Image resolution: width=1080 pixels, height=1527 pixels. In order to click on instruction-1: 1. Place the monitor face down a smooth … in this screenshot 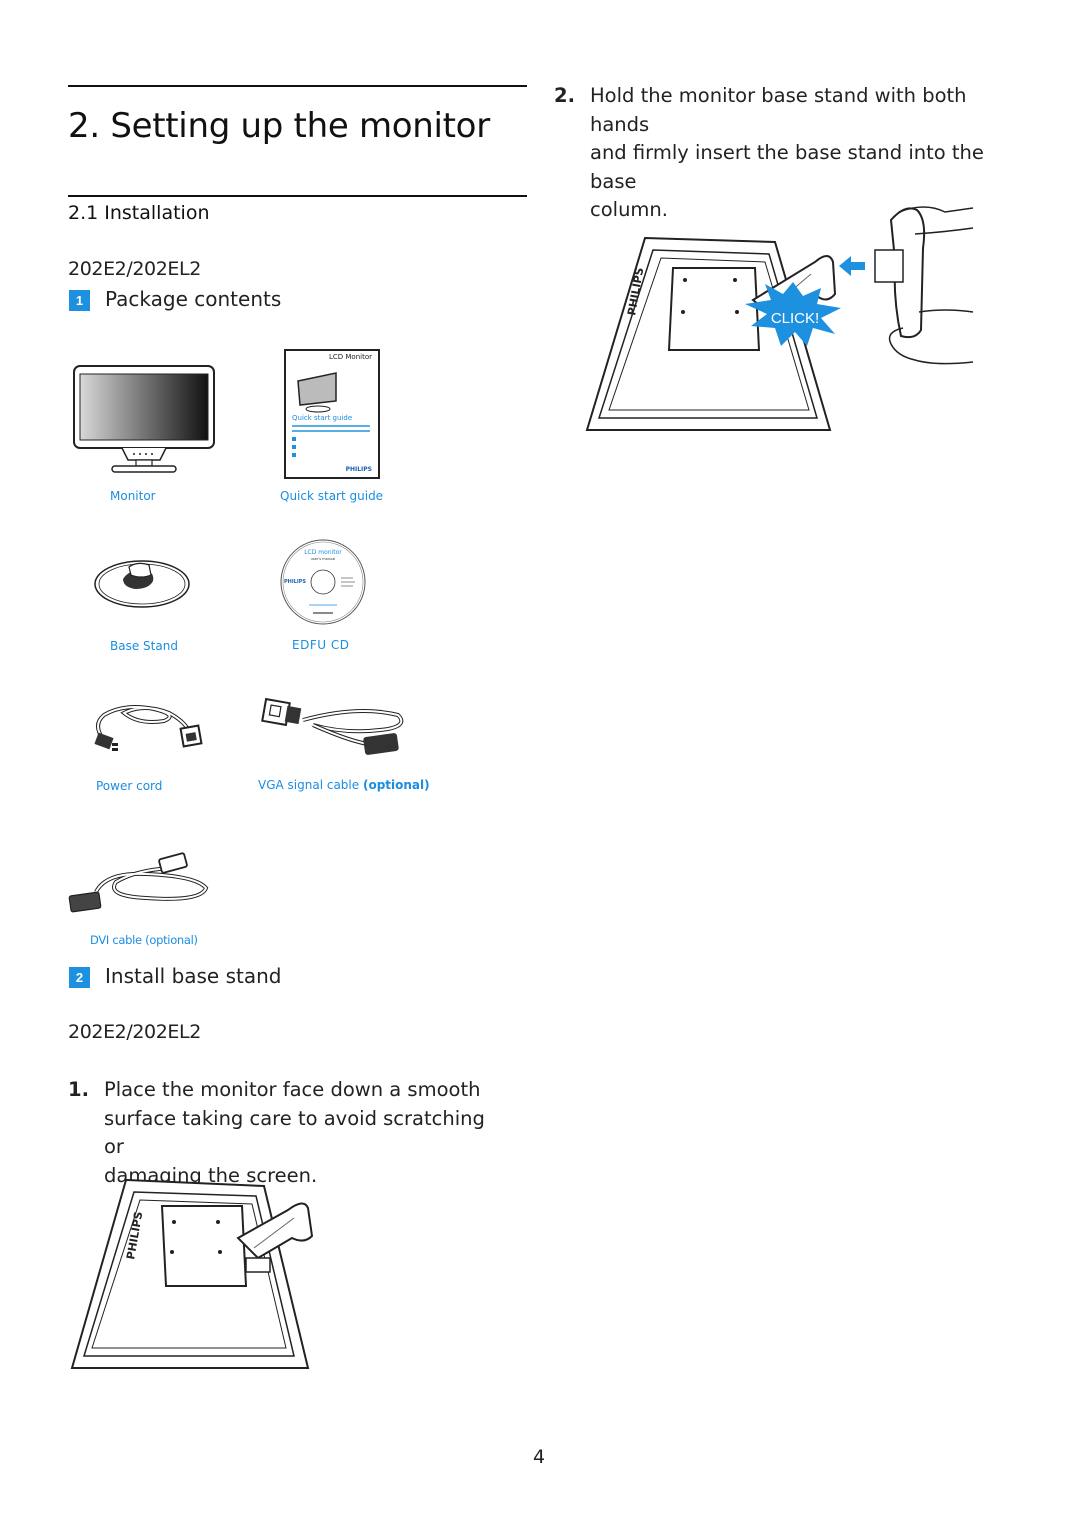, I will do `click(288, 1131)`.